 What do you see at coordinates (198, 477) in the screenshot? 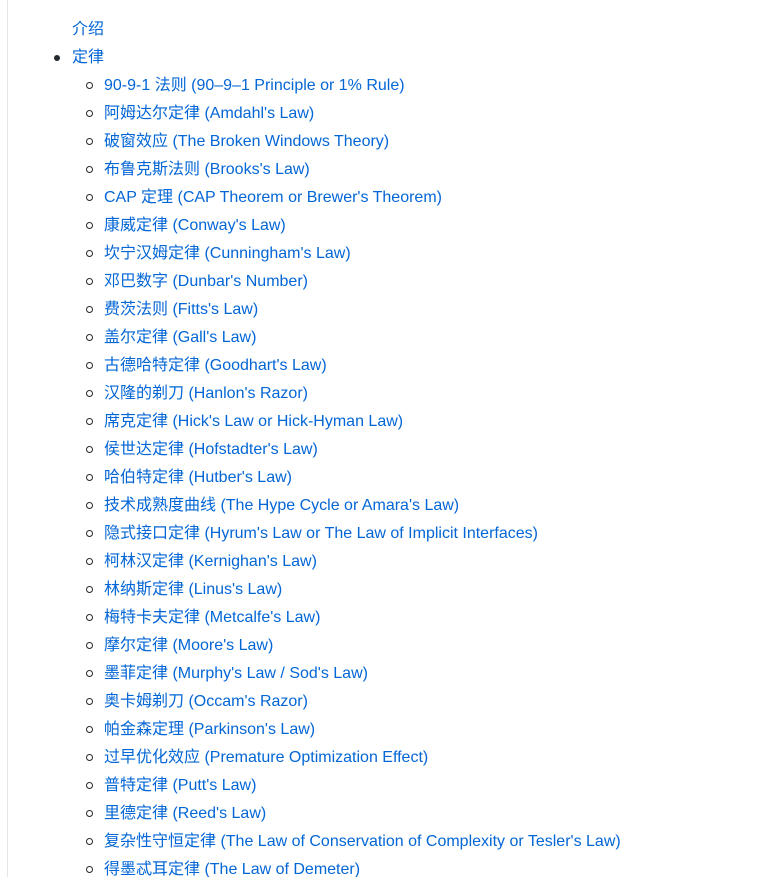
I see `toc-sublink: 哈伯特定律 (Hutber's Law)` at bounding box center [198, 477].